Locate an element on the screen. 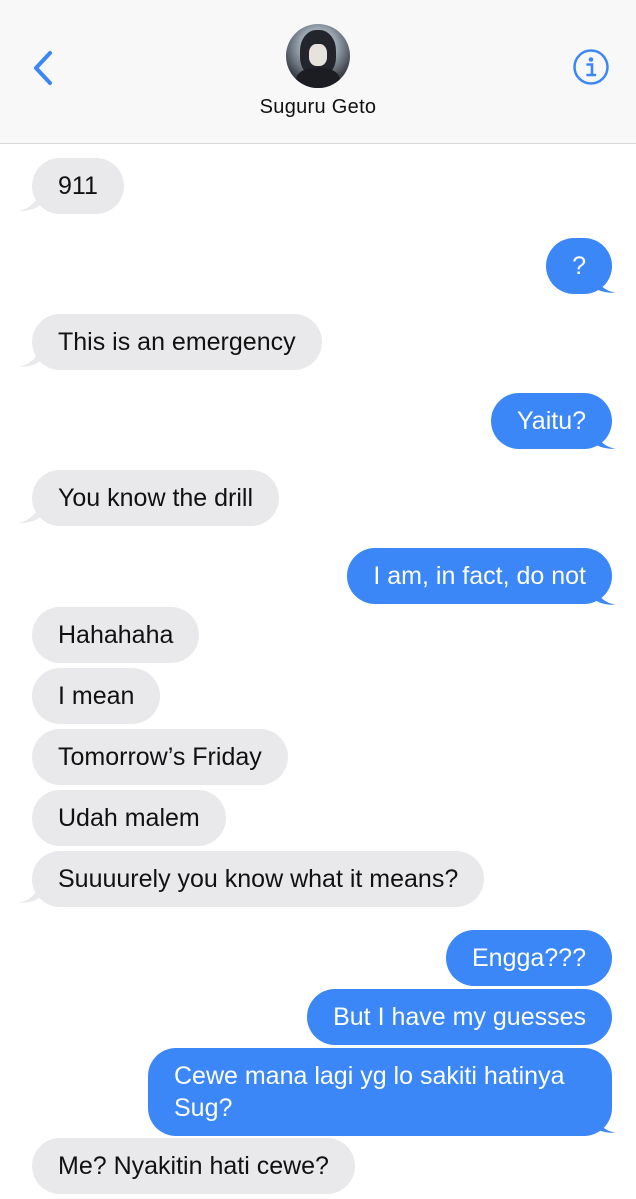 The height and width of the screenshot is (1199, 636). conversation-header: Suguru Geto is located at coordinates (318, 72).